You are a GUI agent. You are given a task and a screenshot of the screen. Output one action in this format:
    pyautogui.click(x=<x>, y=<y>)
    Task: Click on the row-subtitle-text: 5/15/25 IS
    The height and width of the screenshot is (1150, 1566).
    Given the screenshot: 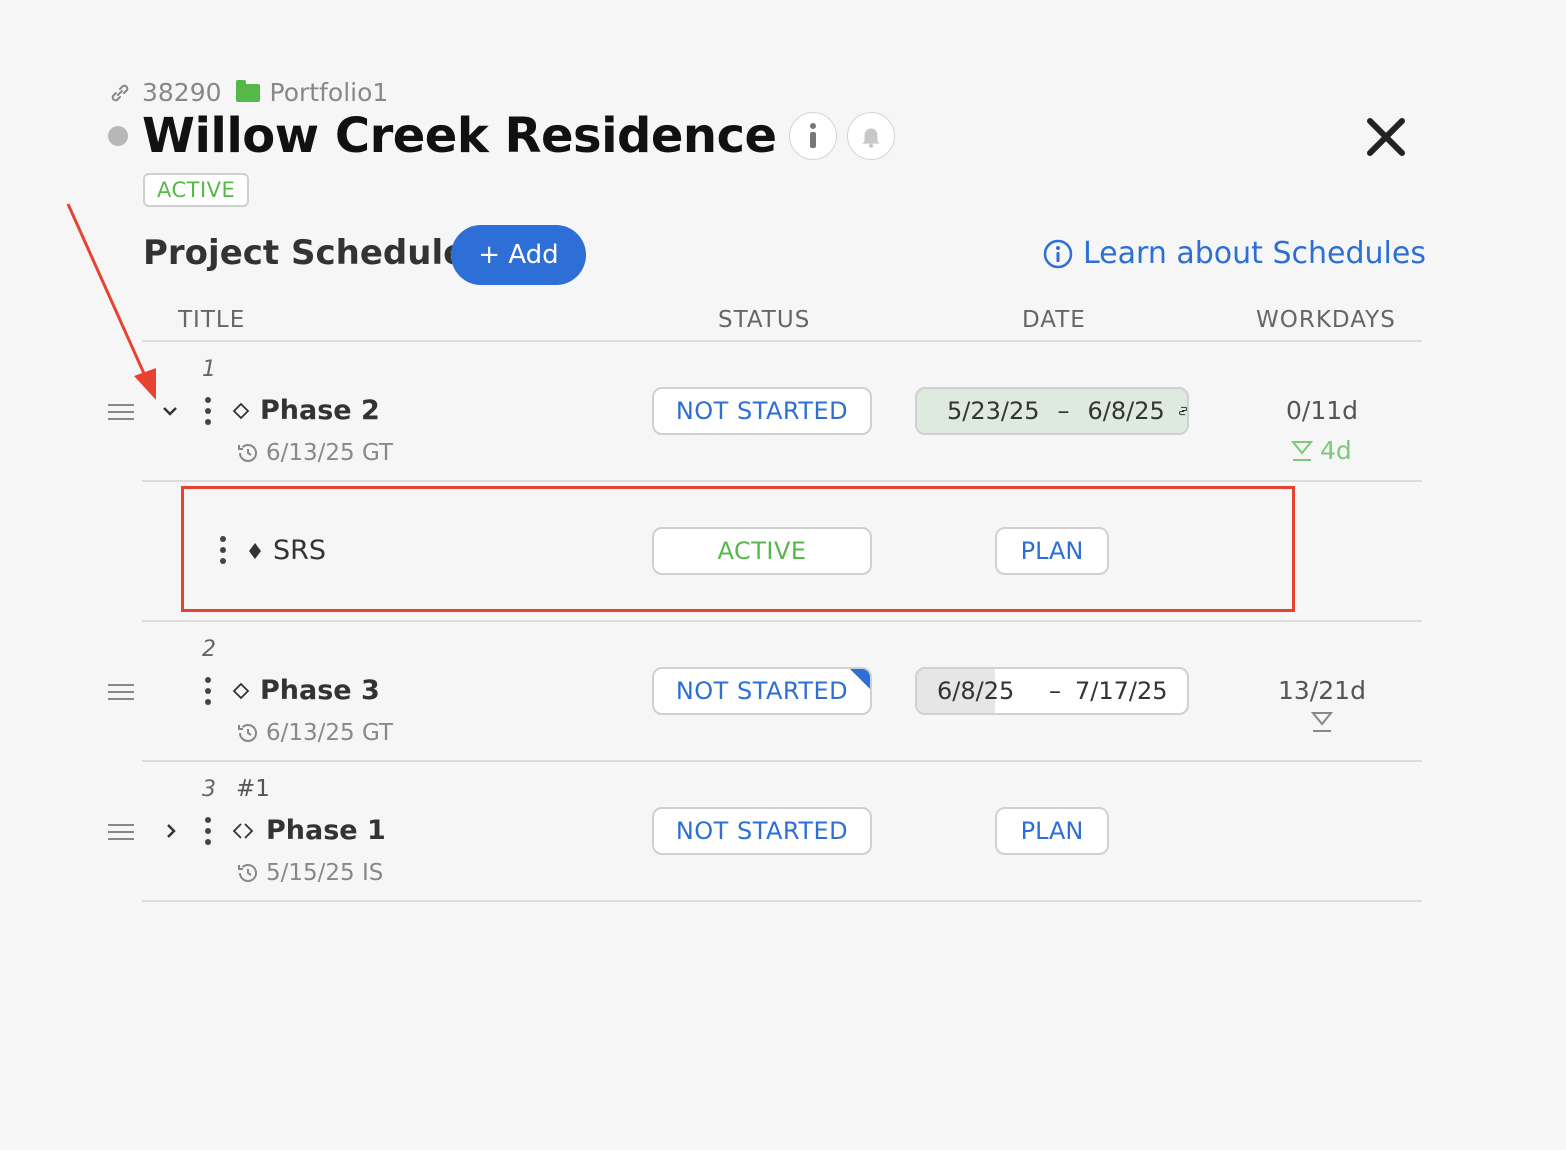 What is the action you would take?
    pyautogui.click(x=325, y=873)
    